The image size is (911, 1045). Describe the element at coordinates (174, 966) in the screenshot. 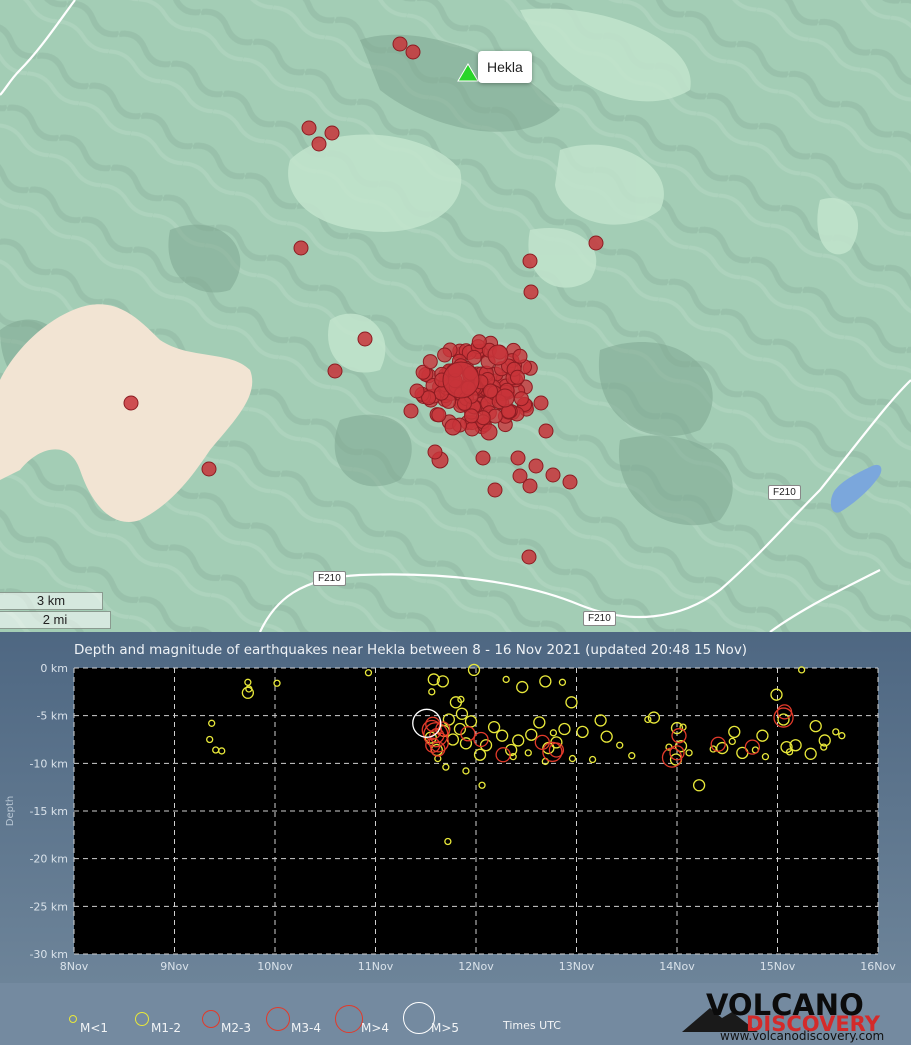

I see `x-tick-label: 9Nov` at that location.